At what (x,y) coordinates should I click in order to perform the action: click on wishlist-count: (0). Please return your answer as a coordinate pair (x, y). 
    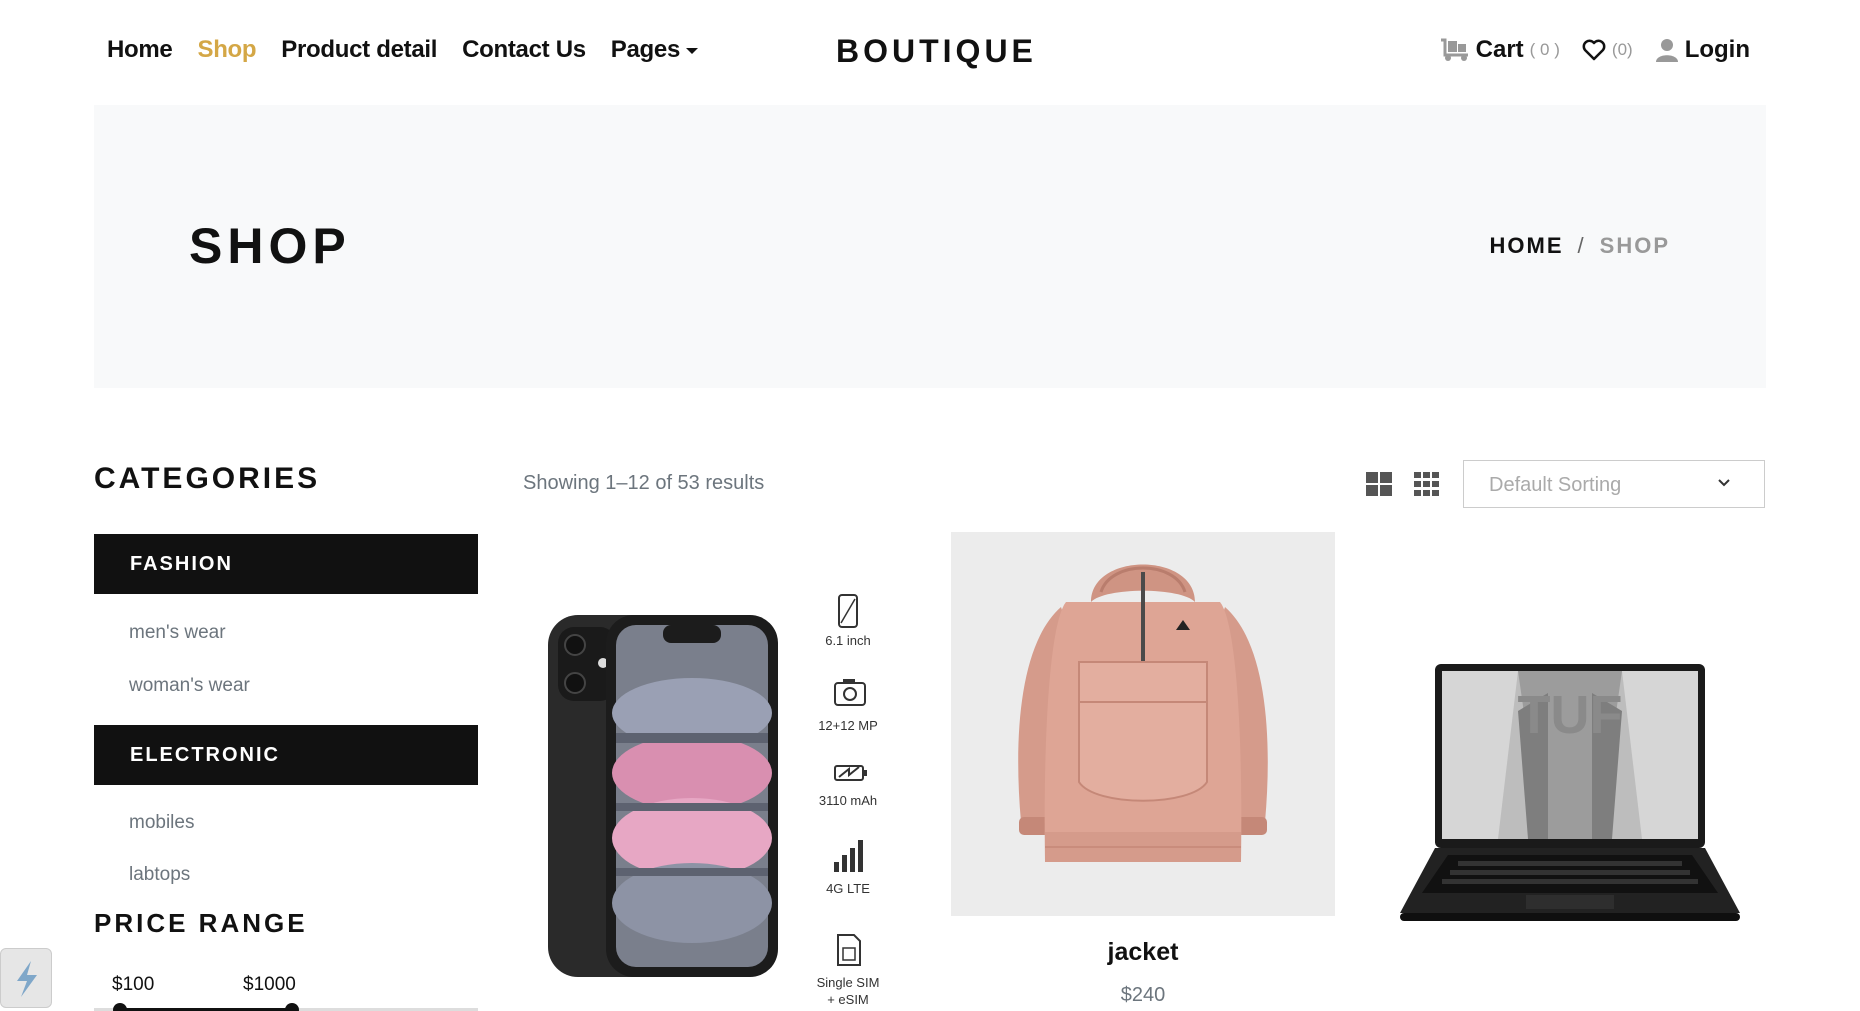
    Looking at the image, I should click on (1622, 49).